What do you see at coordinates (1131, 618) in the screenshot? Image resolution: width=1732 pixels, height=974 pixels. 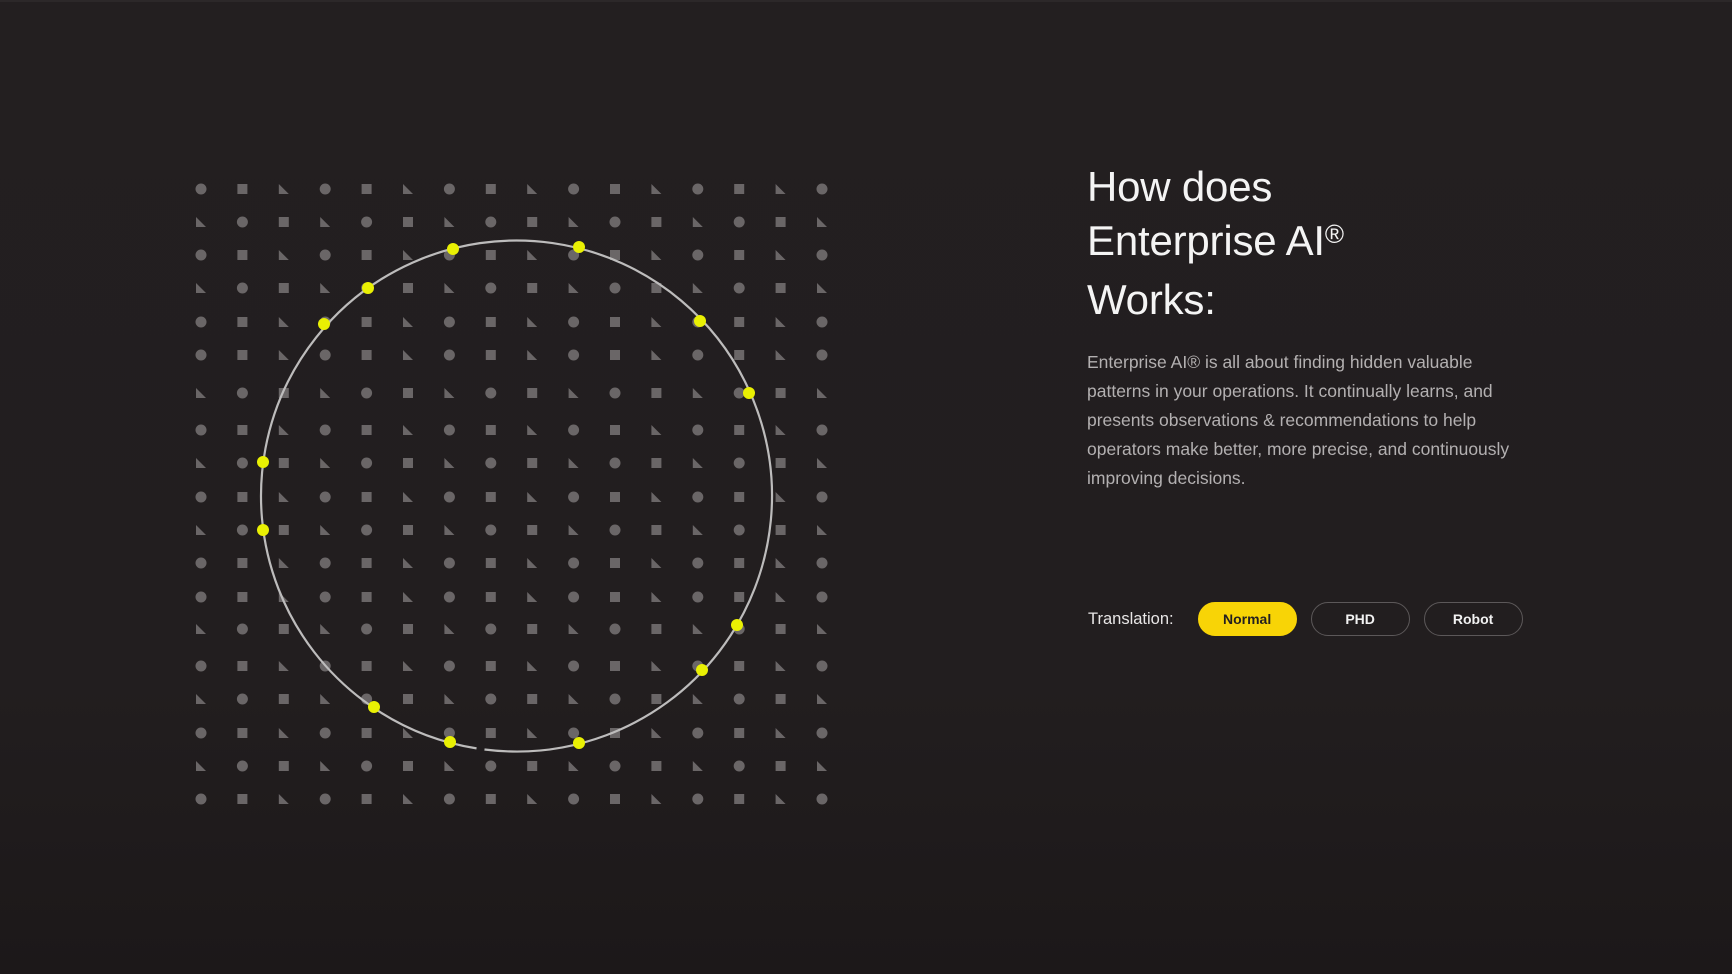 I see `translation-label: Translation:` at bounding box center [1131, 618].